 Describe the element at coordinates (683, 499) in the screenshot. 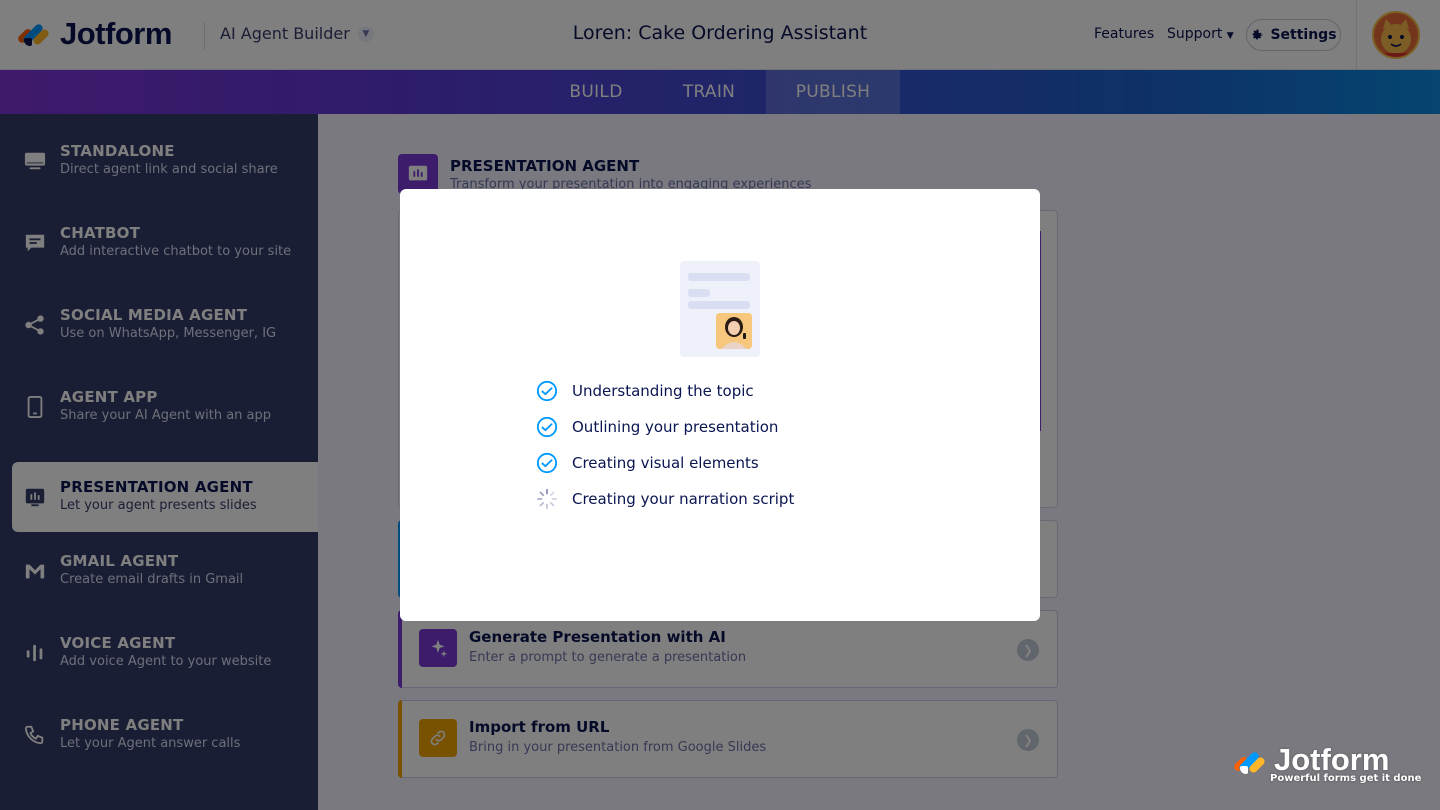

I see `step-label: Creating your narration script` at that location.